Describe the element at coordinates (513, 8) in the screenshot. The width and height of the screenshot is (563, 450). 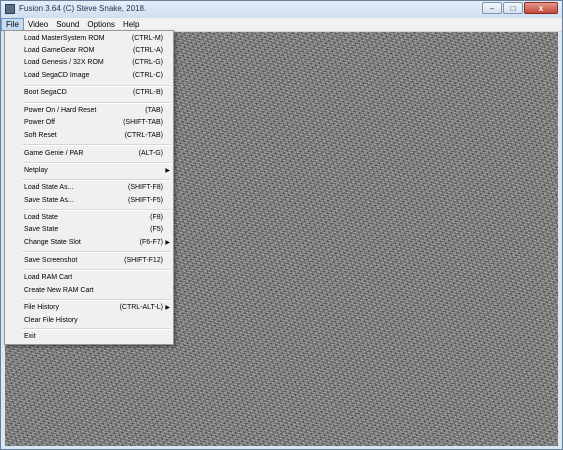
I see `maximize-button: □` at that location.